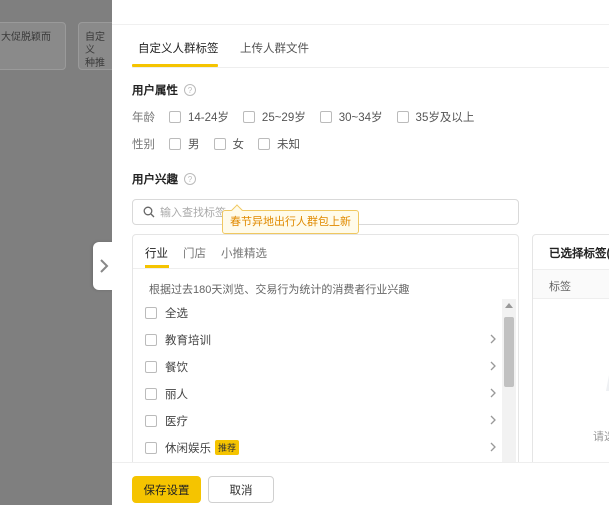  I want to click on background-card-text: 大促脱颖而, so click(26, 37).